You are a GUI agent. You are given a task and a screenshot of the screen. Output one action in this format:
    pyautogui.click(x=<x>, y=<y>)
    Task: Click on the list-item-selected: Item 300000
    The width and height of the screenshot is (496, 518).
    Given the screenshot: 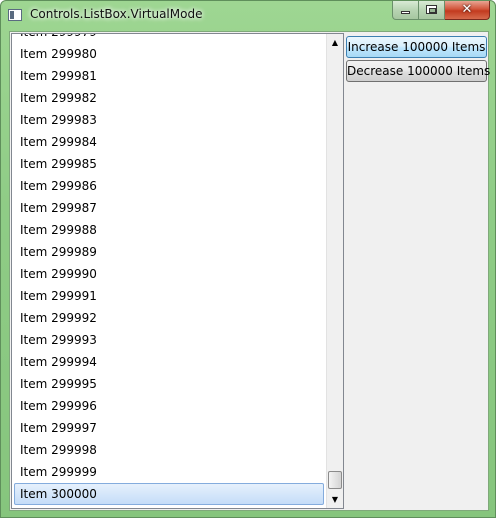 What is the action you would take?
    pyautogui.click(x=169, y=494)
    